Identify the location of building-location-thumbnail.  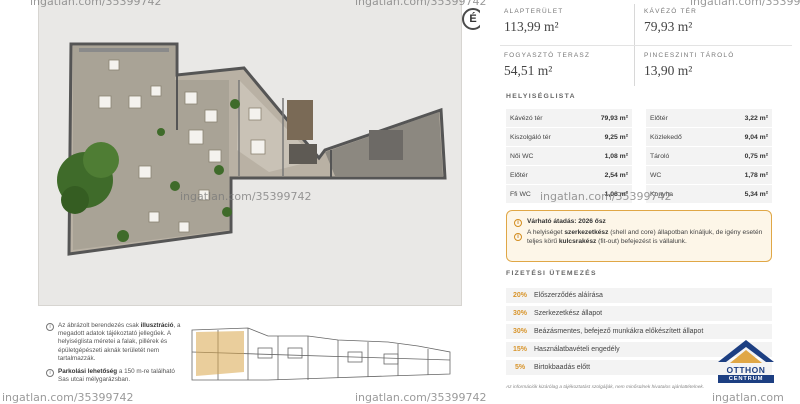
(324, 353).